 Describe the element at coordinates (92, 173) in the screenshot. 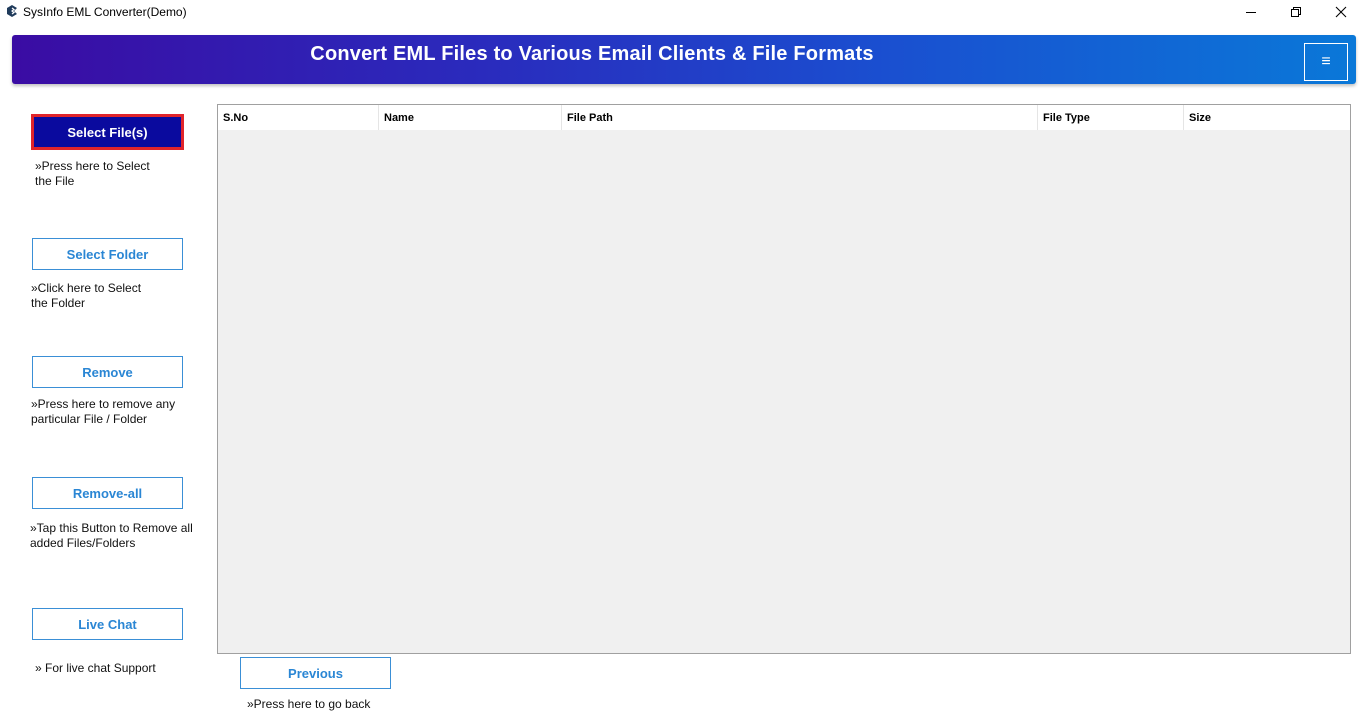

I see `select-files-hint: »Press here to Select the File` at that location.